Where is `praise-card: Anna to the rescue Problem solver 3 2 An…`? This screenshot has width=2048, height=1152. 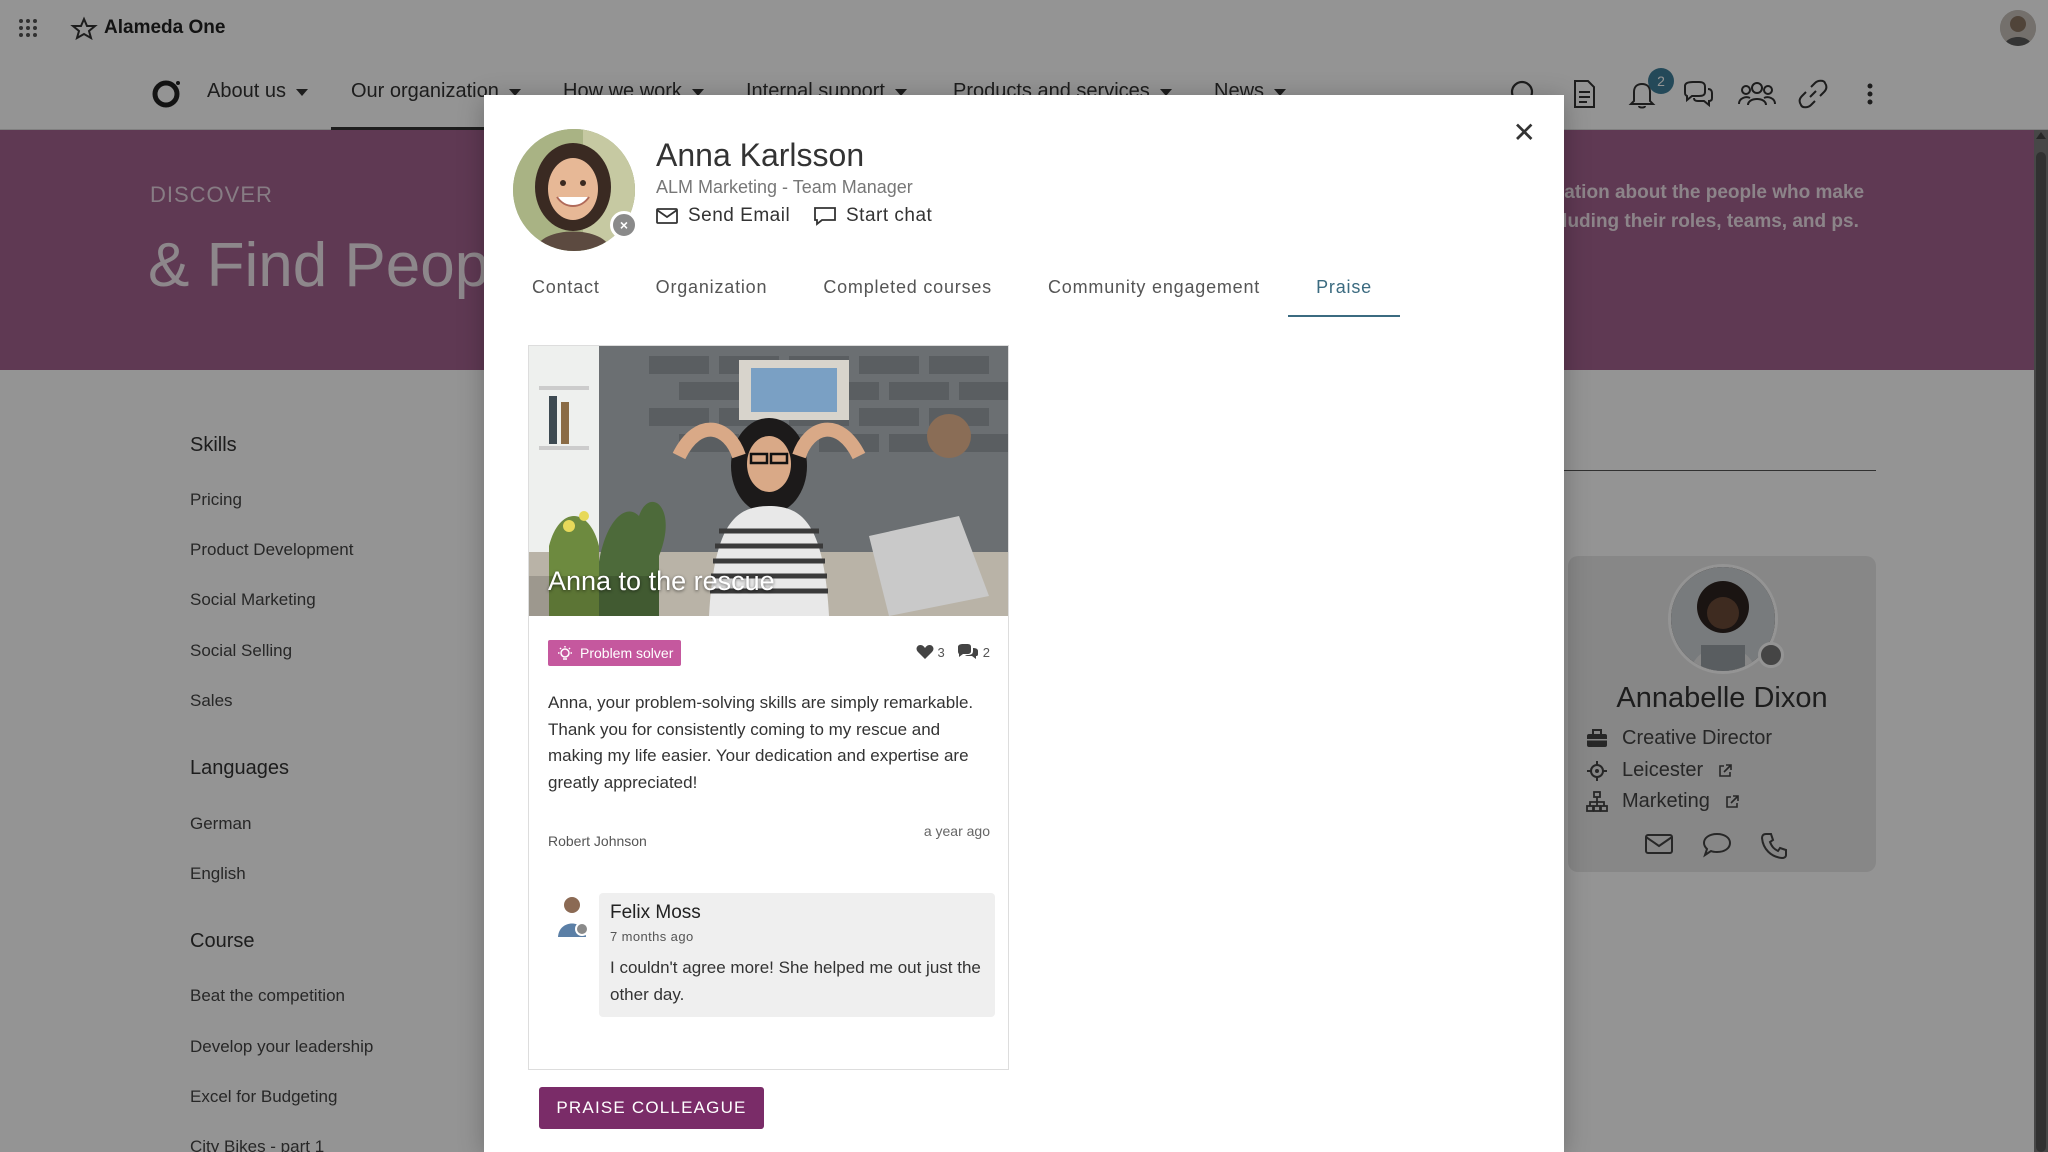
praise-card: Anna to the rescue Problem solver 3 2 An… is located at coordinates (768, 707).